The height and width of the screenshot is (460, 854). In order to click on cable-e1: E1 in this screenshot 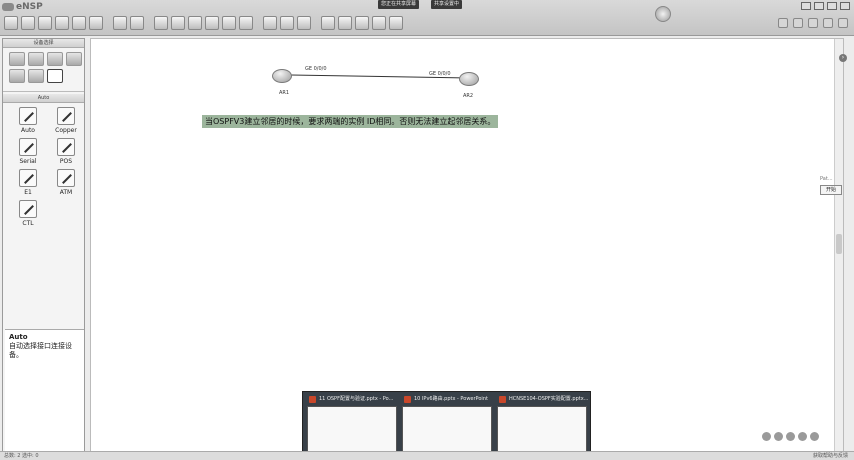, I will do `click(28, 182)`.